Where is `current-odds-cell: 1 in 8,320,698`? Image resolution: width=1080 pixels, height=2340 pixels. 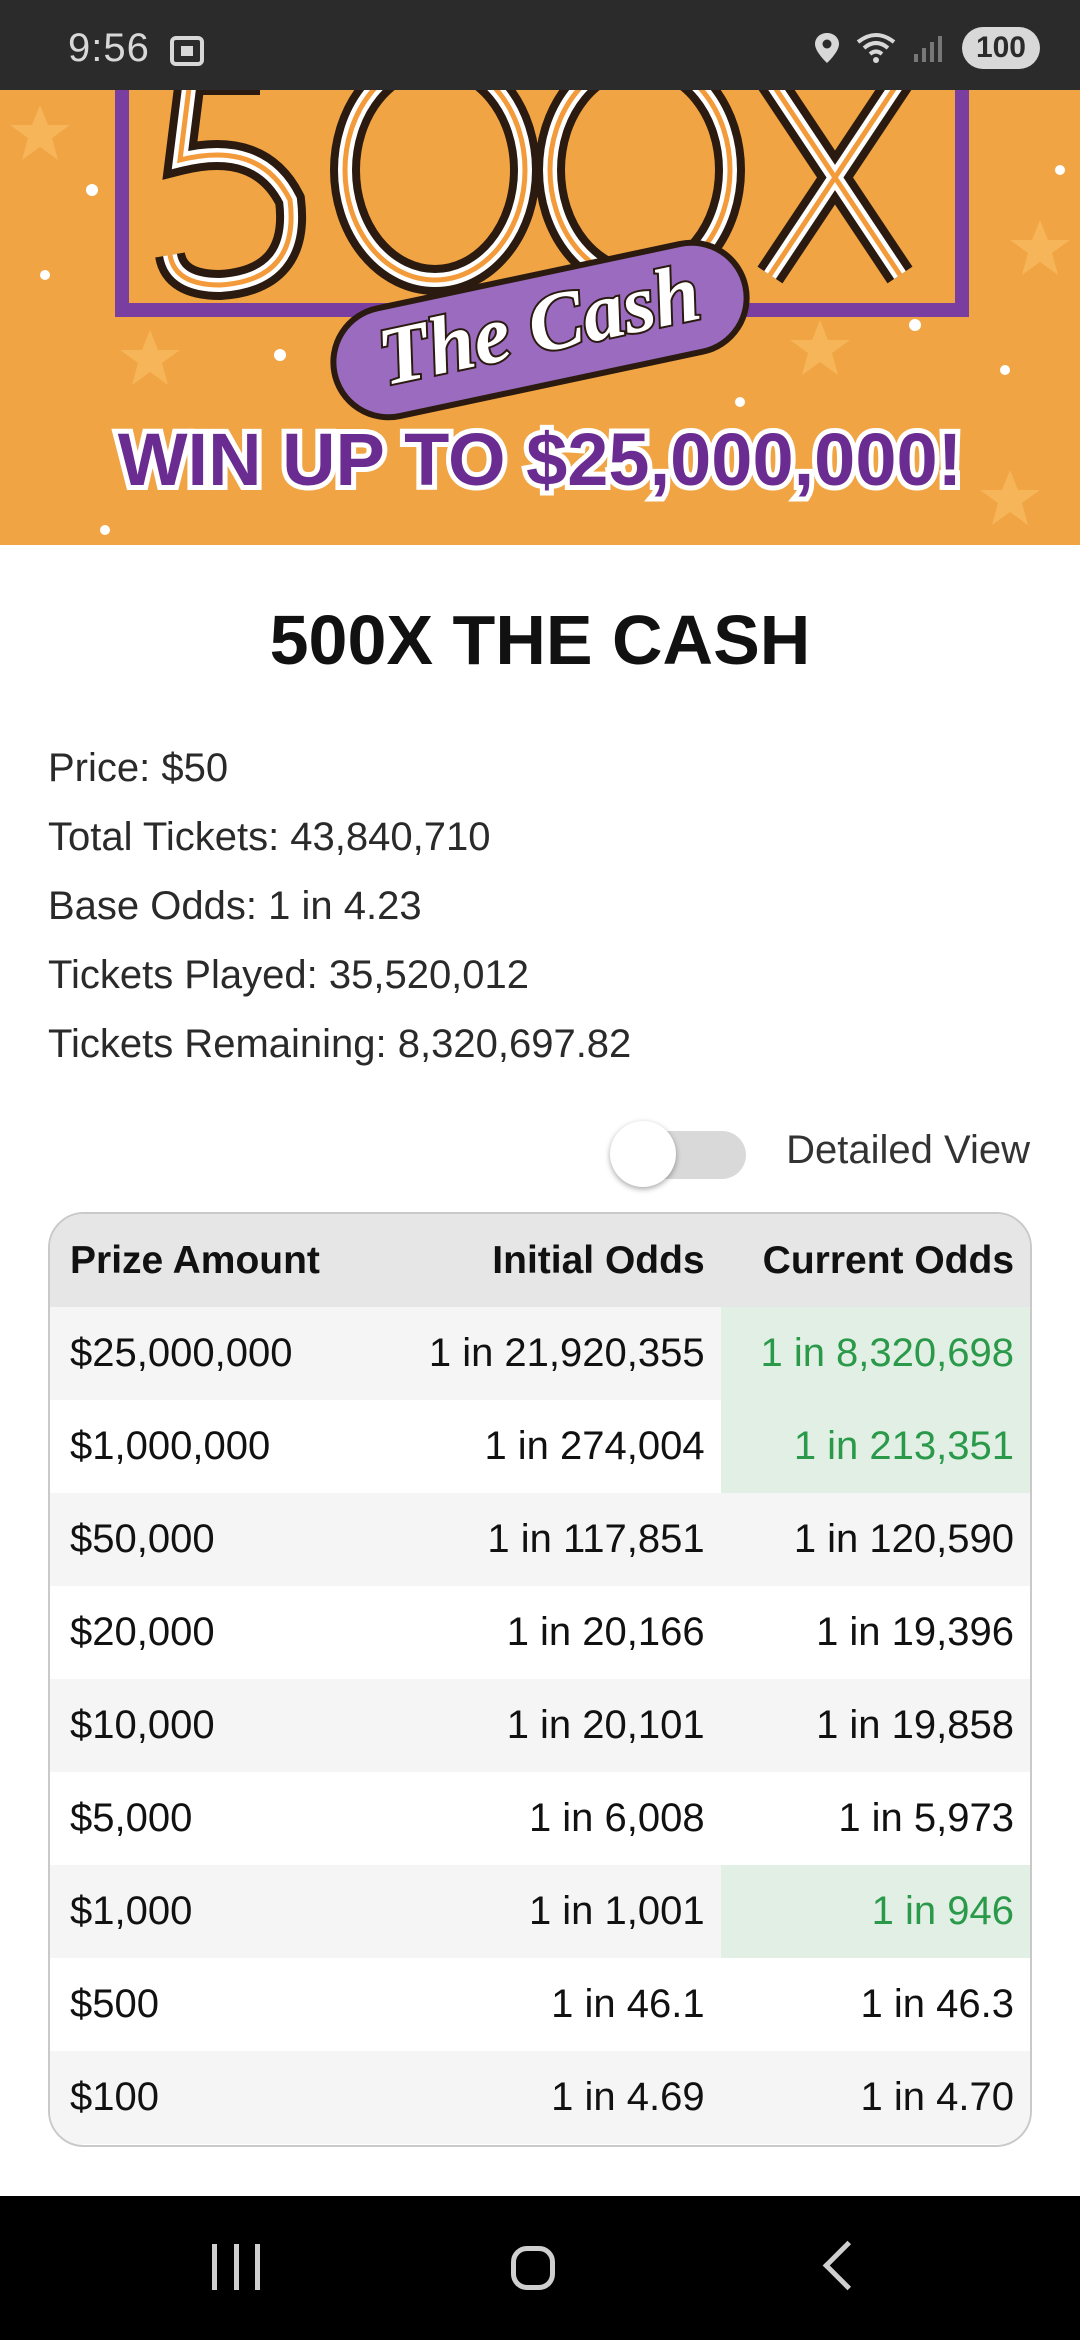
current-odds-cell: 1 in 8,320,698 is located at coordinates (875, 1353).